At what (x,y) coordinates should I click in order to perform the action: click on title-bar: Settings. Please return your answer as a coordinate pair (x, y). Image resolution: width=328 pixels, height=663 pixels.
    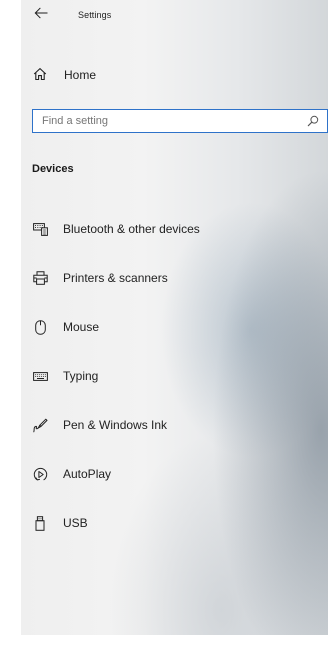
    Looking at the image, I should click on (174, 17).